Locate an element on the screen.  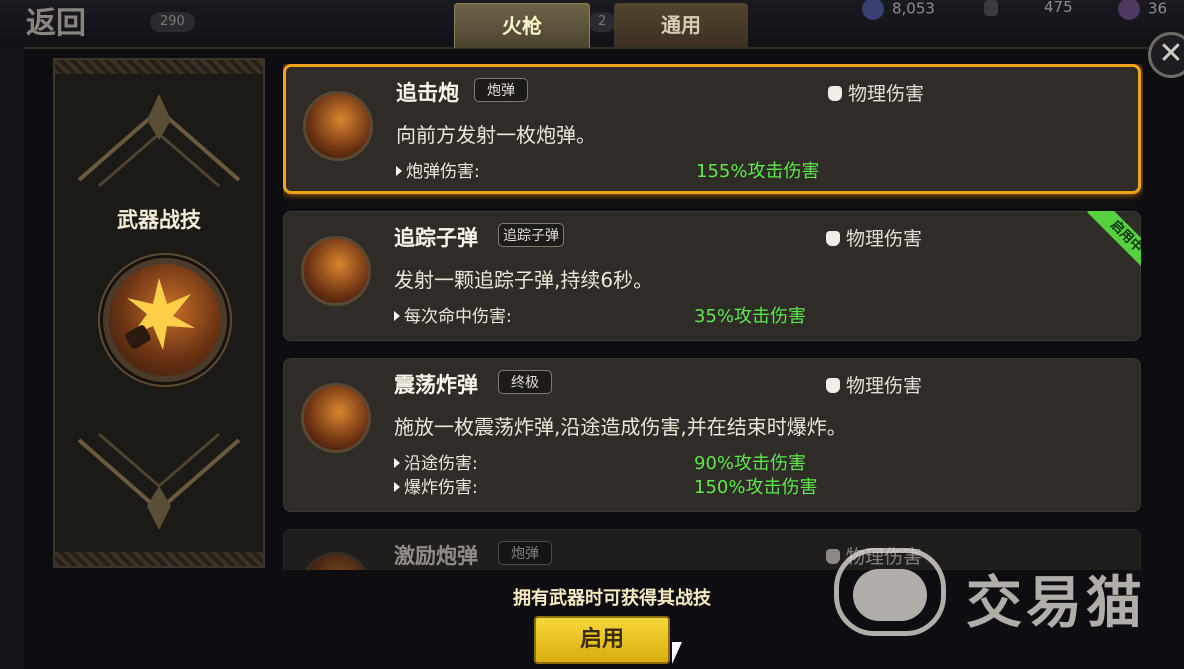
back-button: 返回 is located at coordinates (56, 21).